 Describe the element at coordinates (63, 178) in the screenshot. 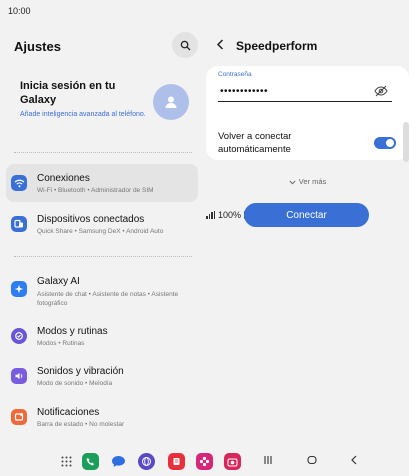

I see `settings-item-label: Conexiones` at that location.